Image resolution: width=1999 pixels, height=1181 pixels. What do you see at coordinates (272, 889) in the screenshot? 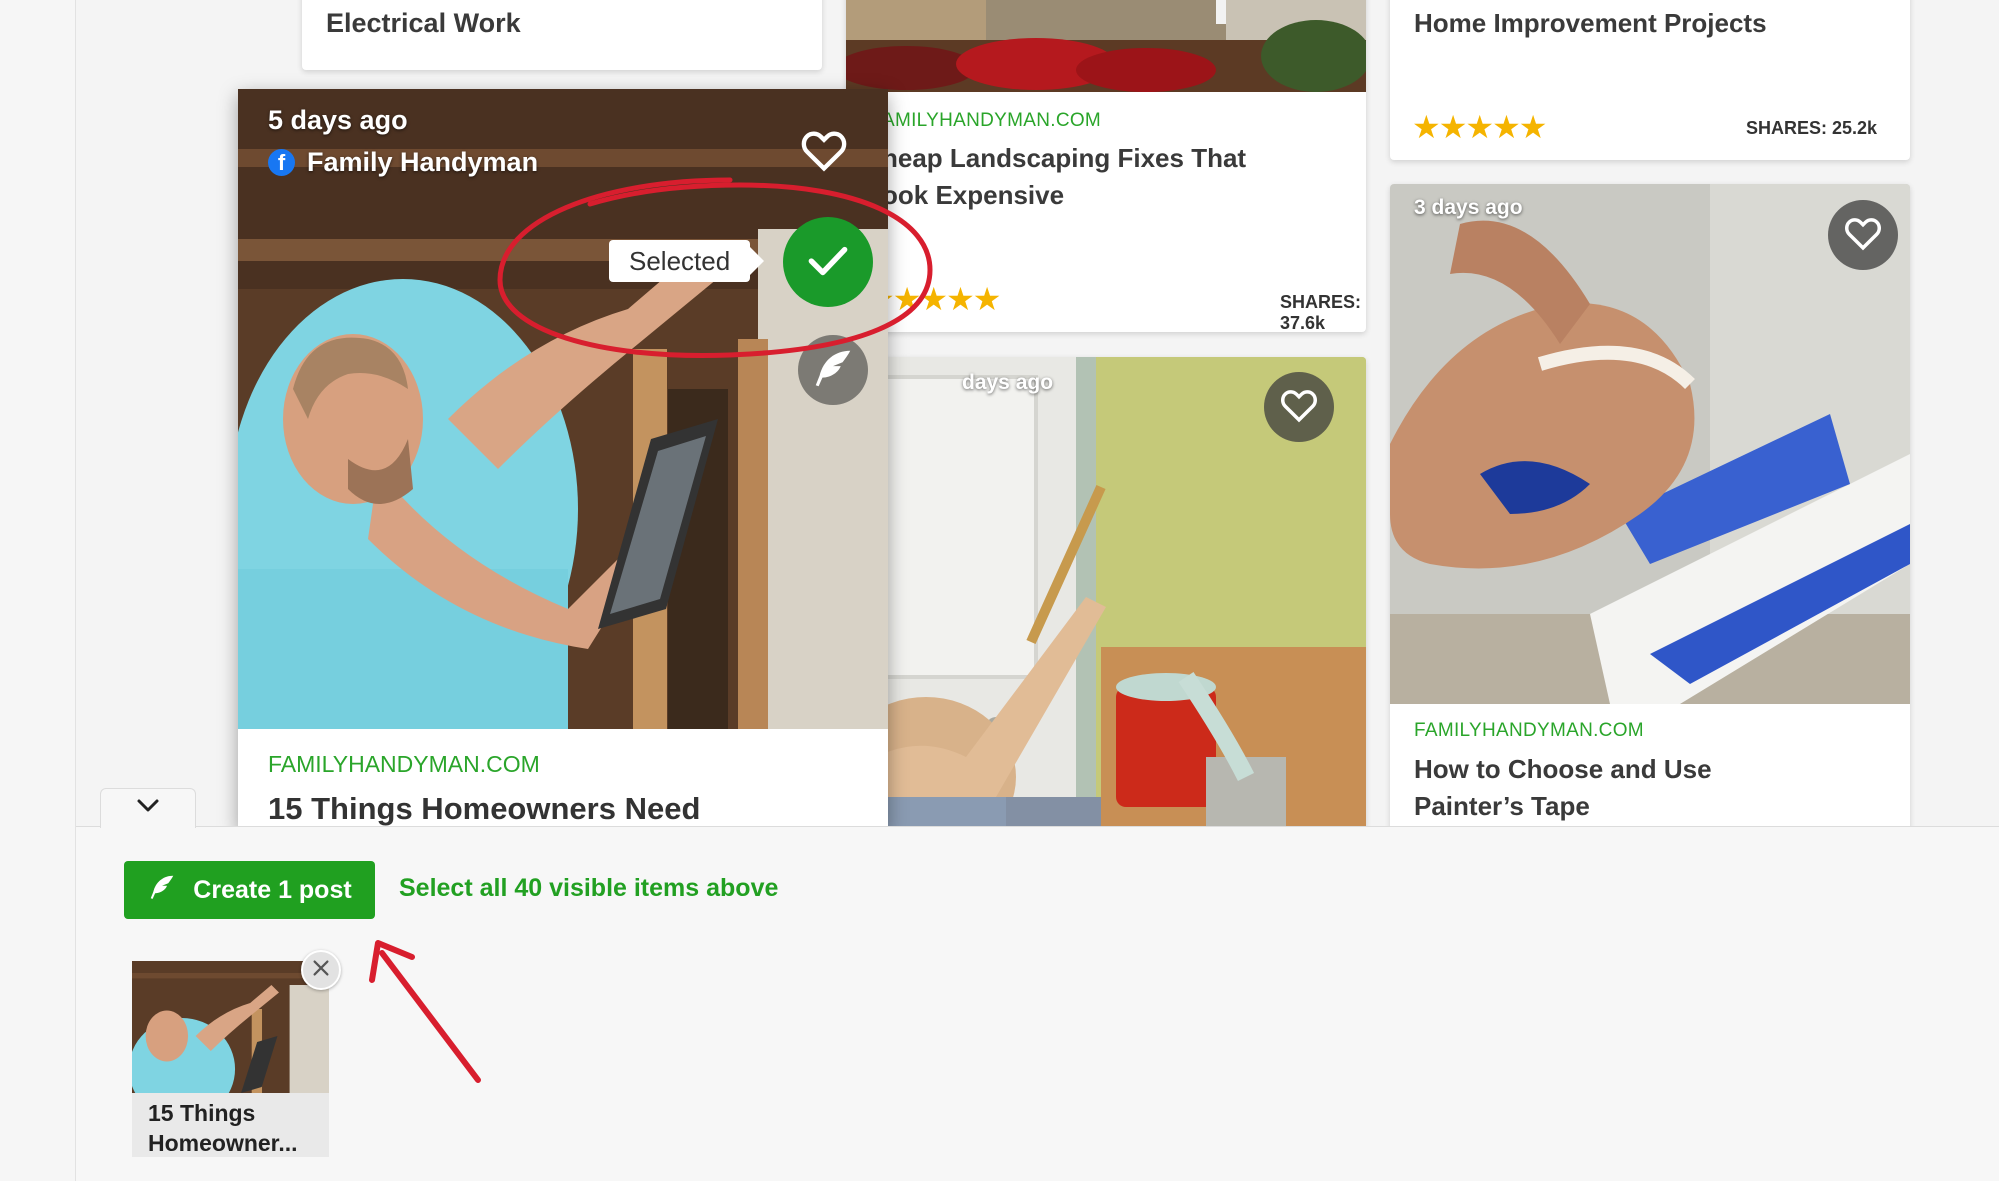
I see `create-post-label: Create 1 post` at bounding box center [272, 889].